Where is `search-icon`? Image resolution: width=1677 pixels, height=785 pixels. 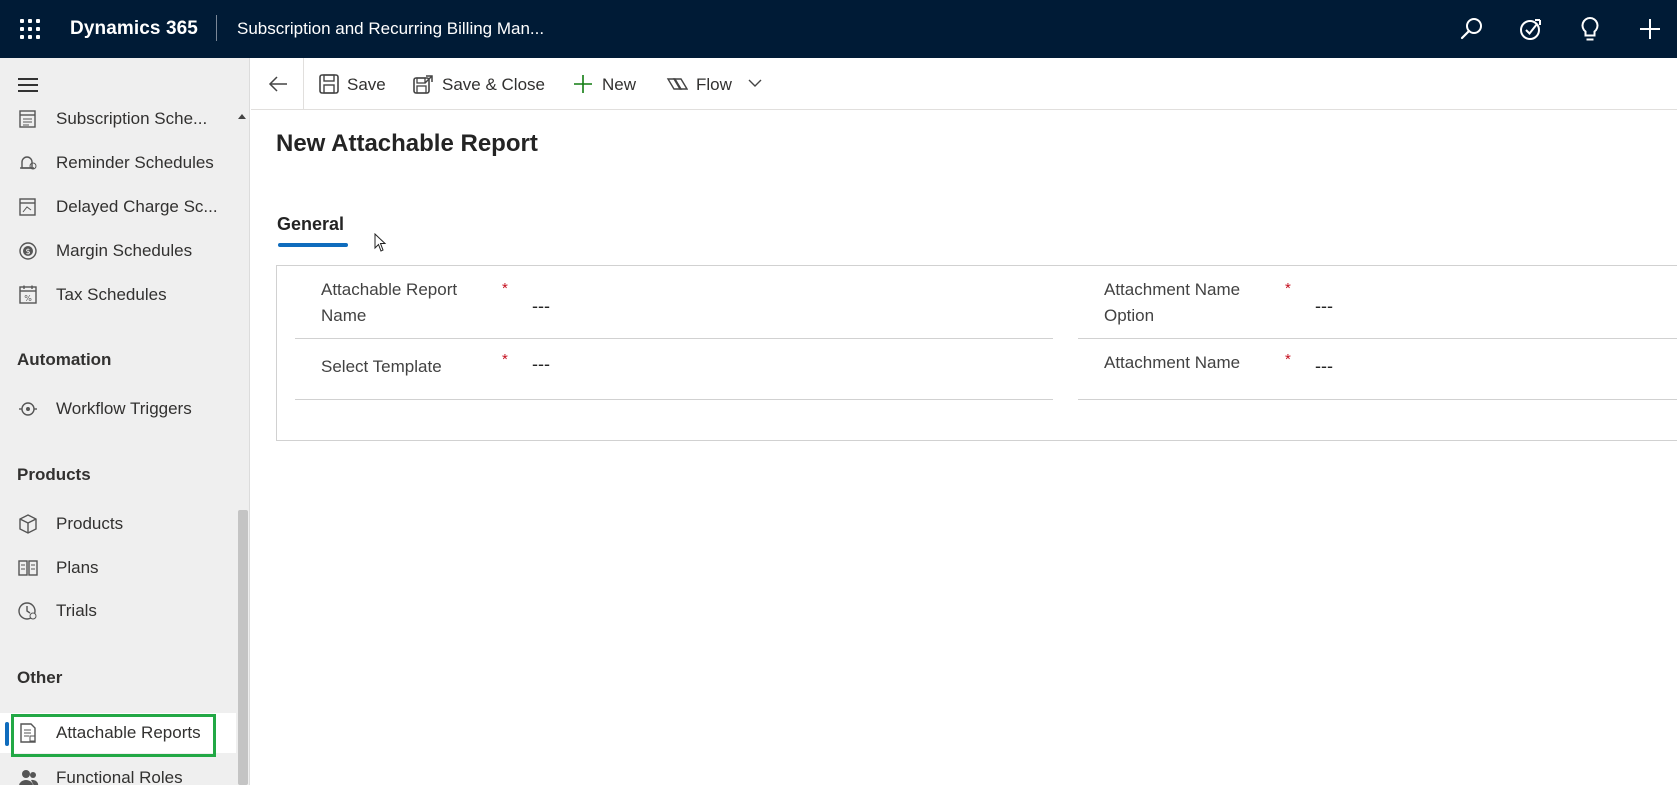 search-icon is located at coordinates (1472, 29).